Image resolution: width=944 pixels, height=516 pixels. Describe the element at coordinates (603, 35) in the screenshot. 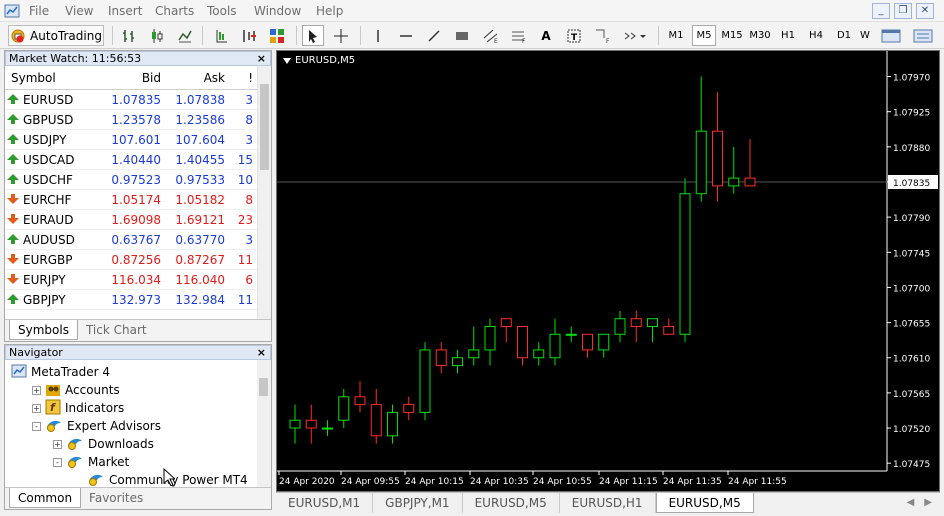

I see `fibo-fan-icon: F` at that location.